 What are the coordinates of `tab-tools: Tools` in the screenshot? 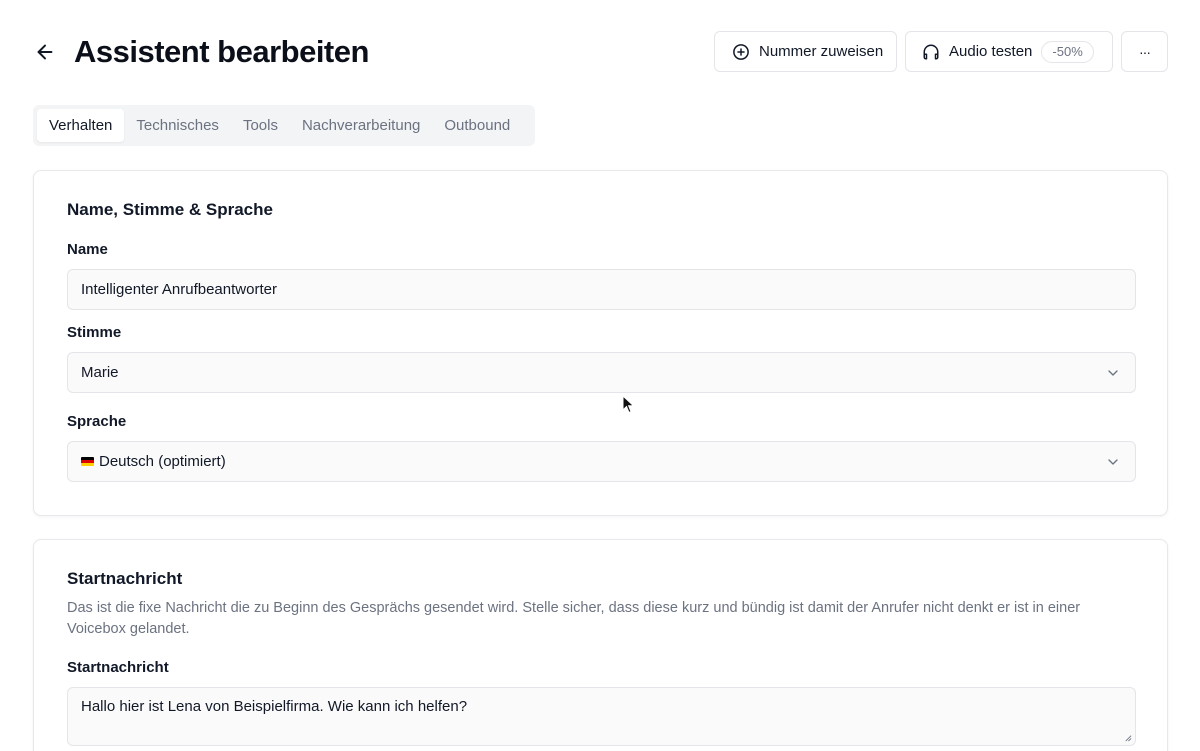 It's located at (260, 125).